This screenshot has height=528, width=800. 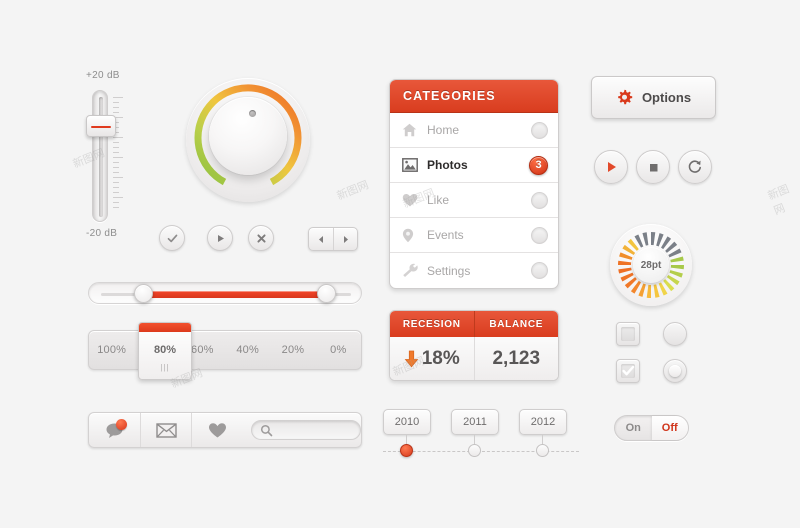 I want to click on wrench-icon, so click(x=410, y=270).